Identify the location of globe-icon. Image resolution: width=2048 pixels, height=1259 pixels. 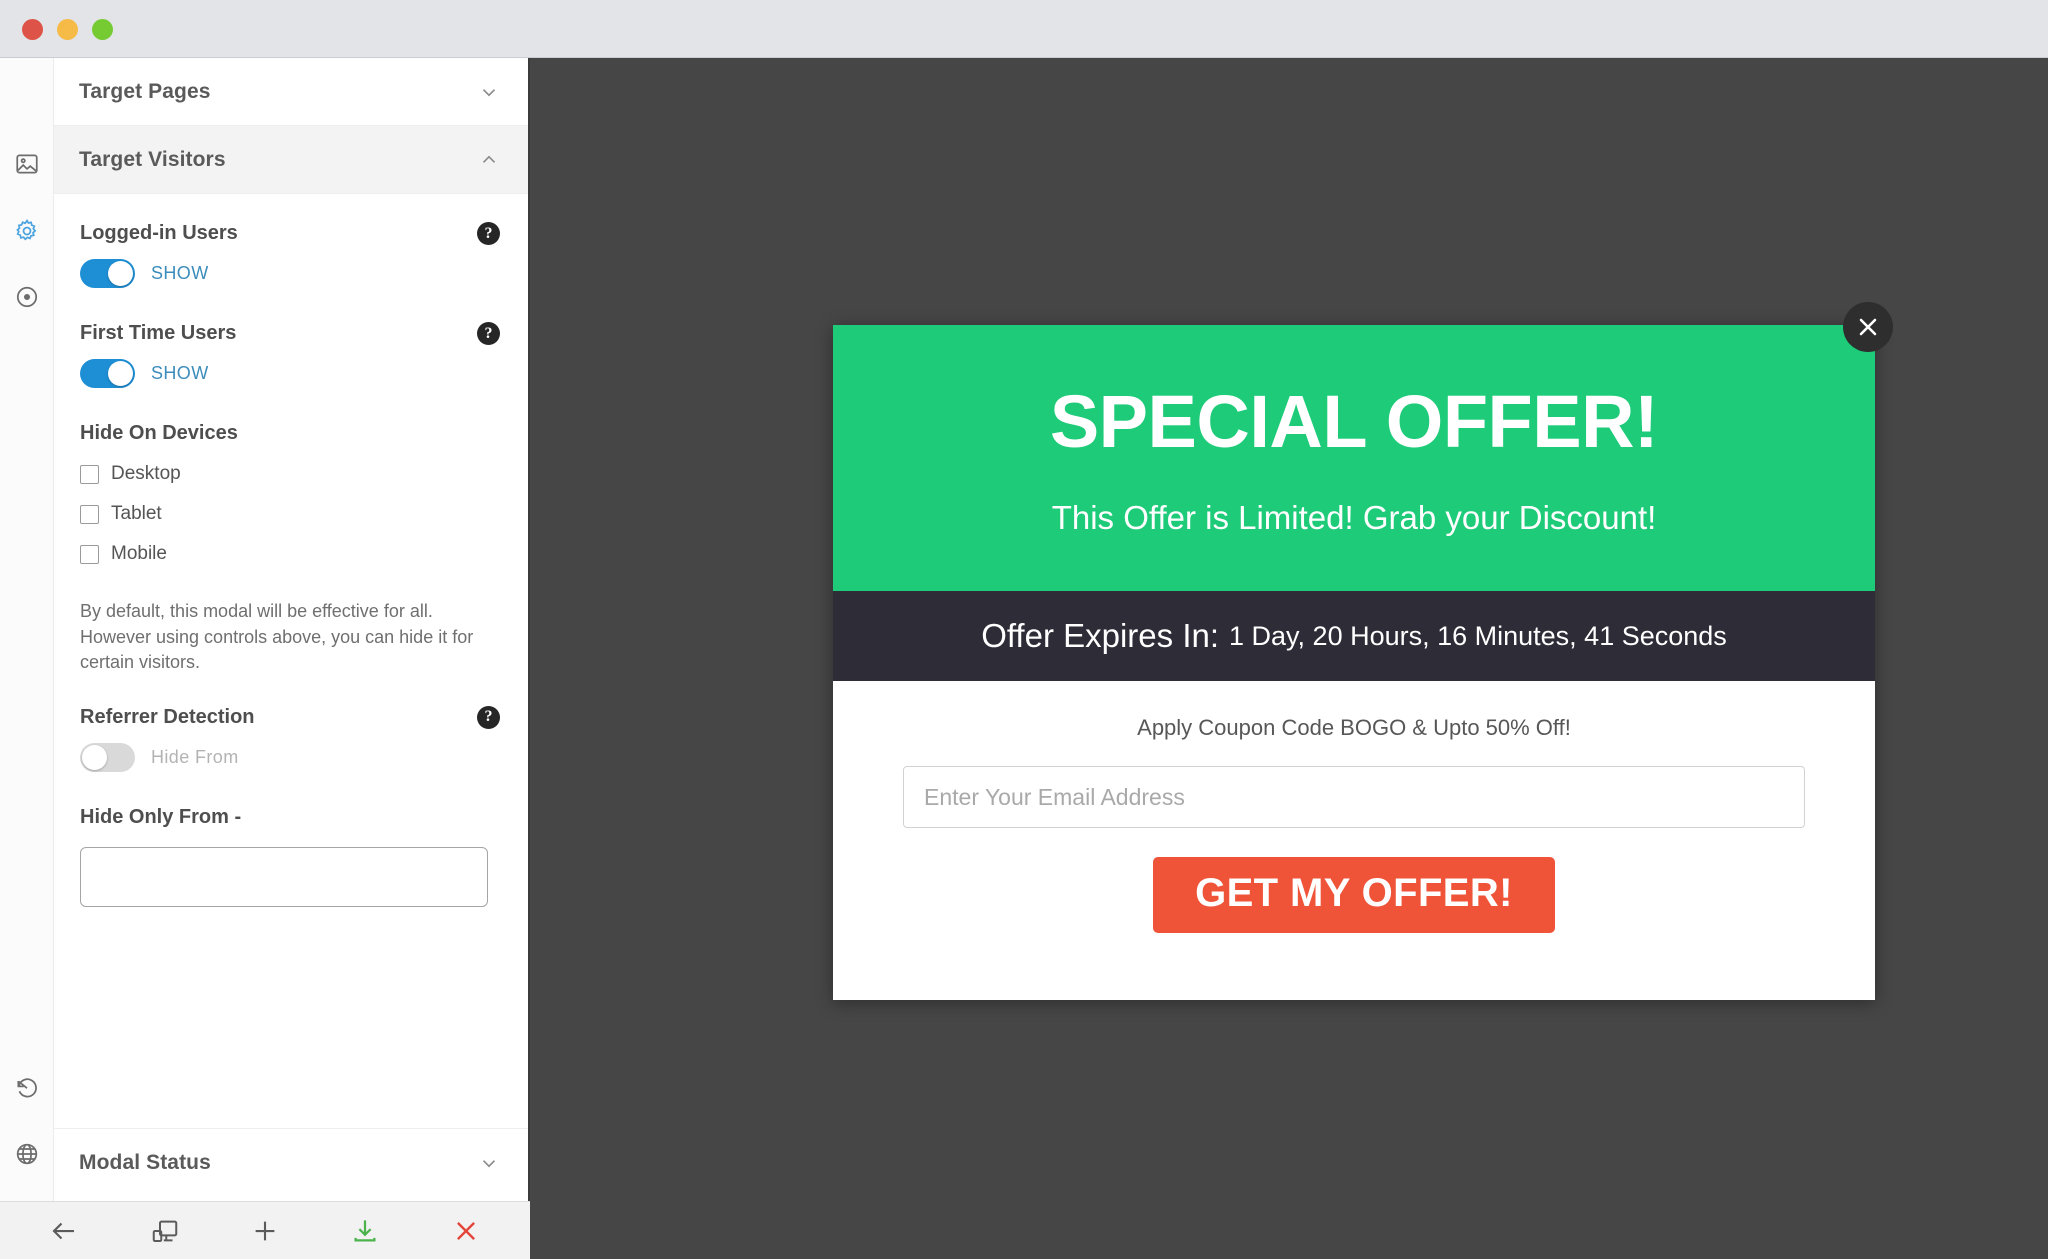
(27, 1154).